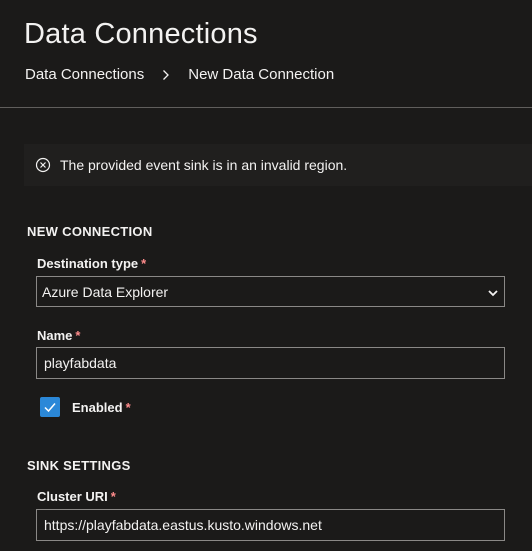 The width and height of the screenshot is (532, 551). Describe the element at coordinates (261, 74) in the screenshot. I see `breadcrumb-current: New Data Connection` at that location.